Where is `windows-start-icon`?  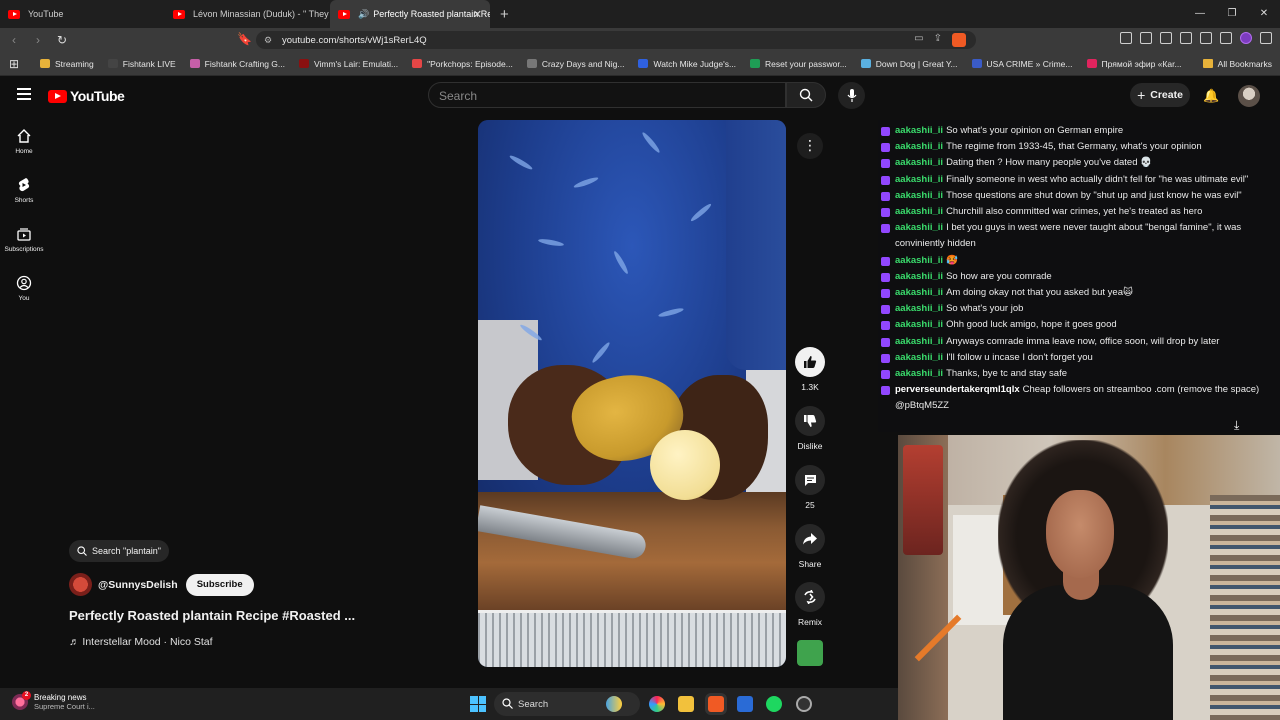 windows-start-icon is located at coordinates (478, 704).